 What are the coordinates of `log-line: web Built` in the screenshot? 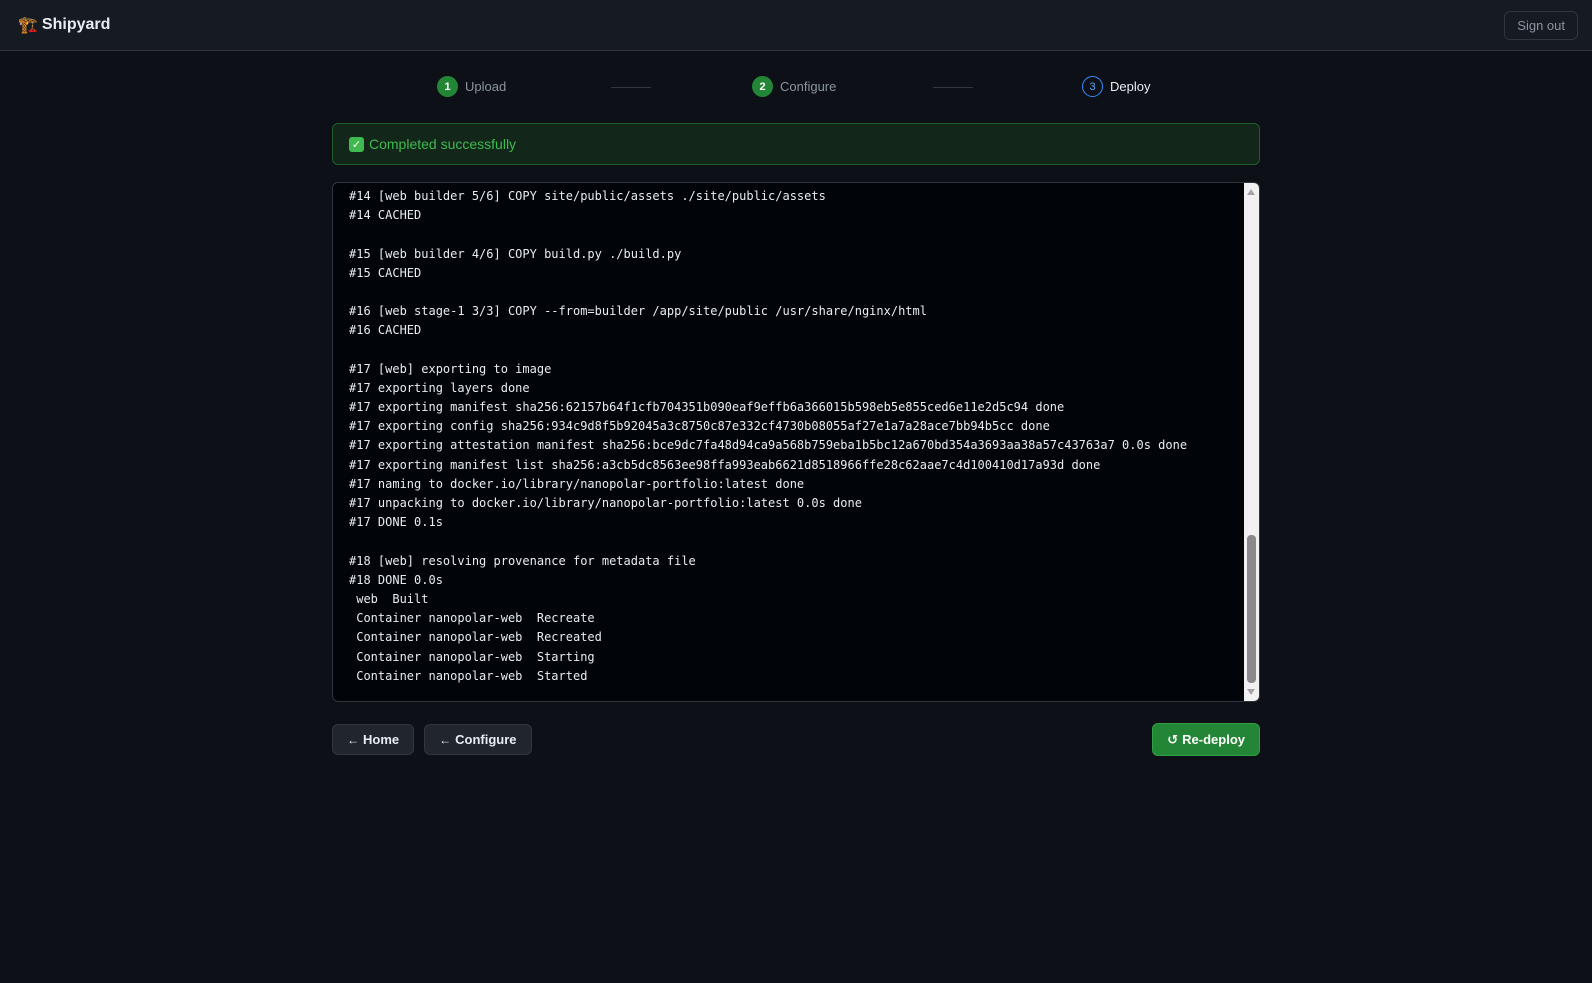 It's located at (389, 598).